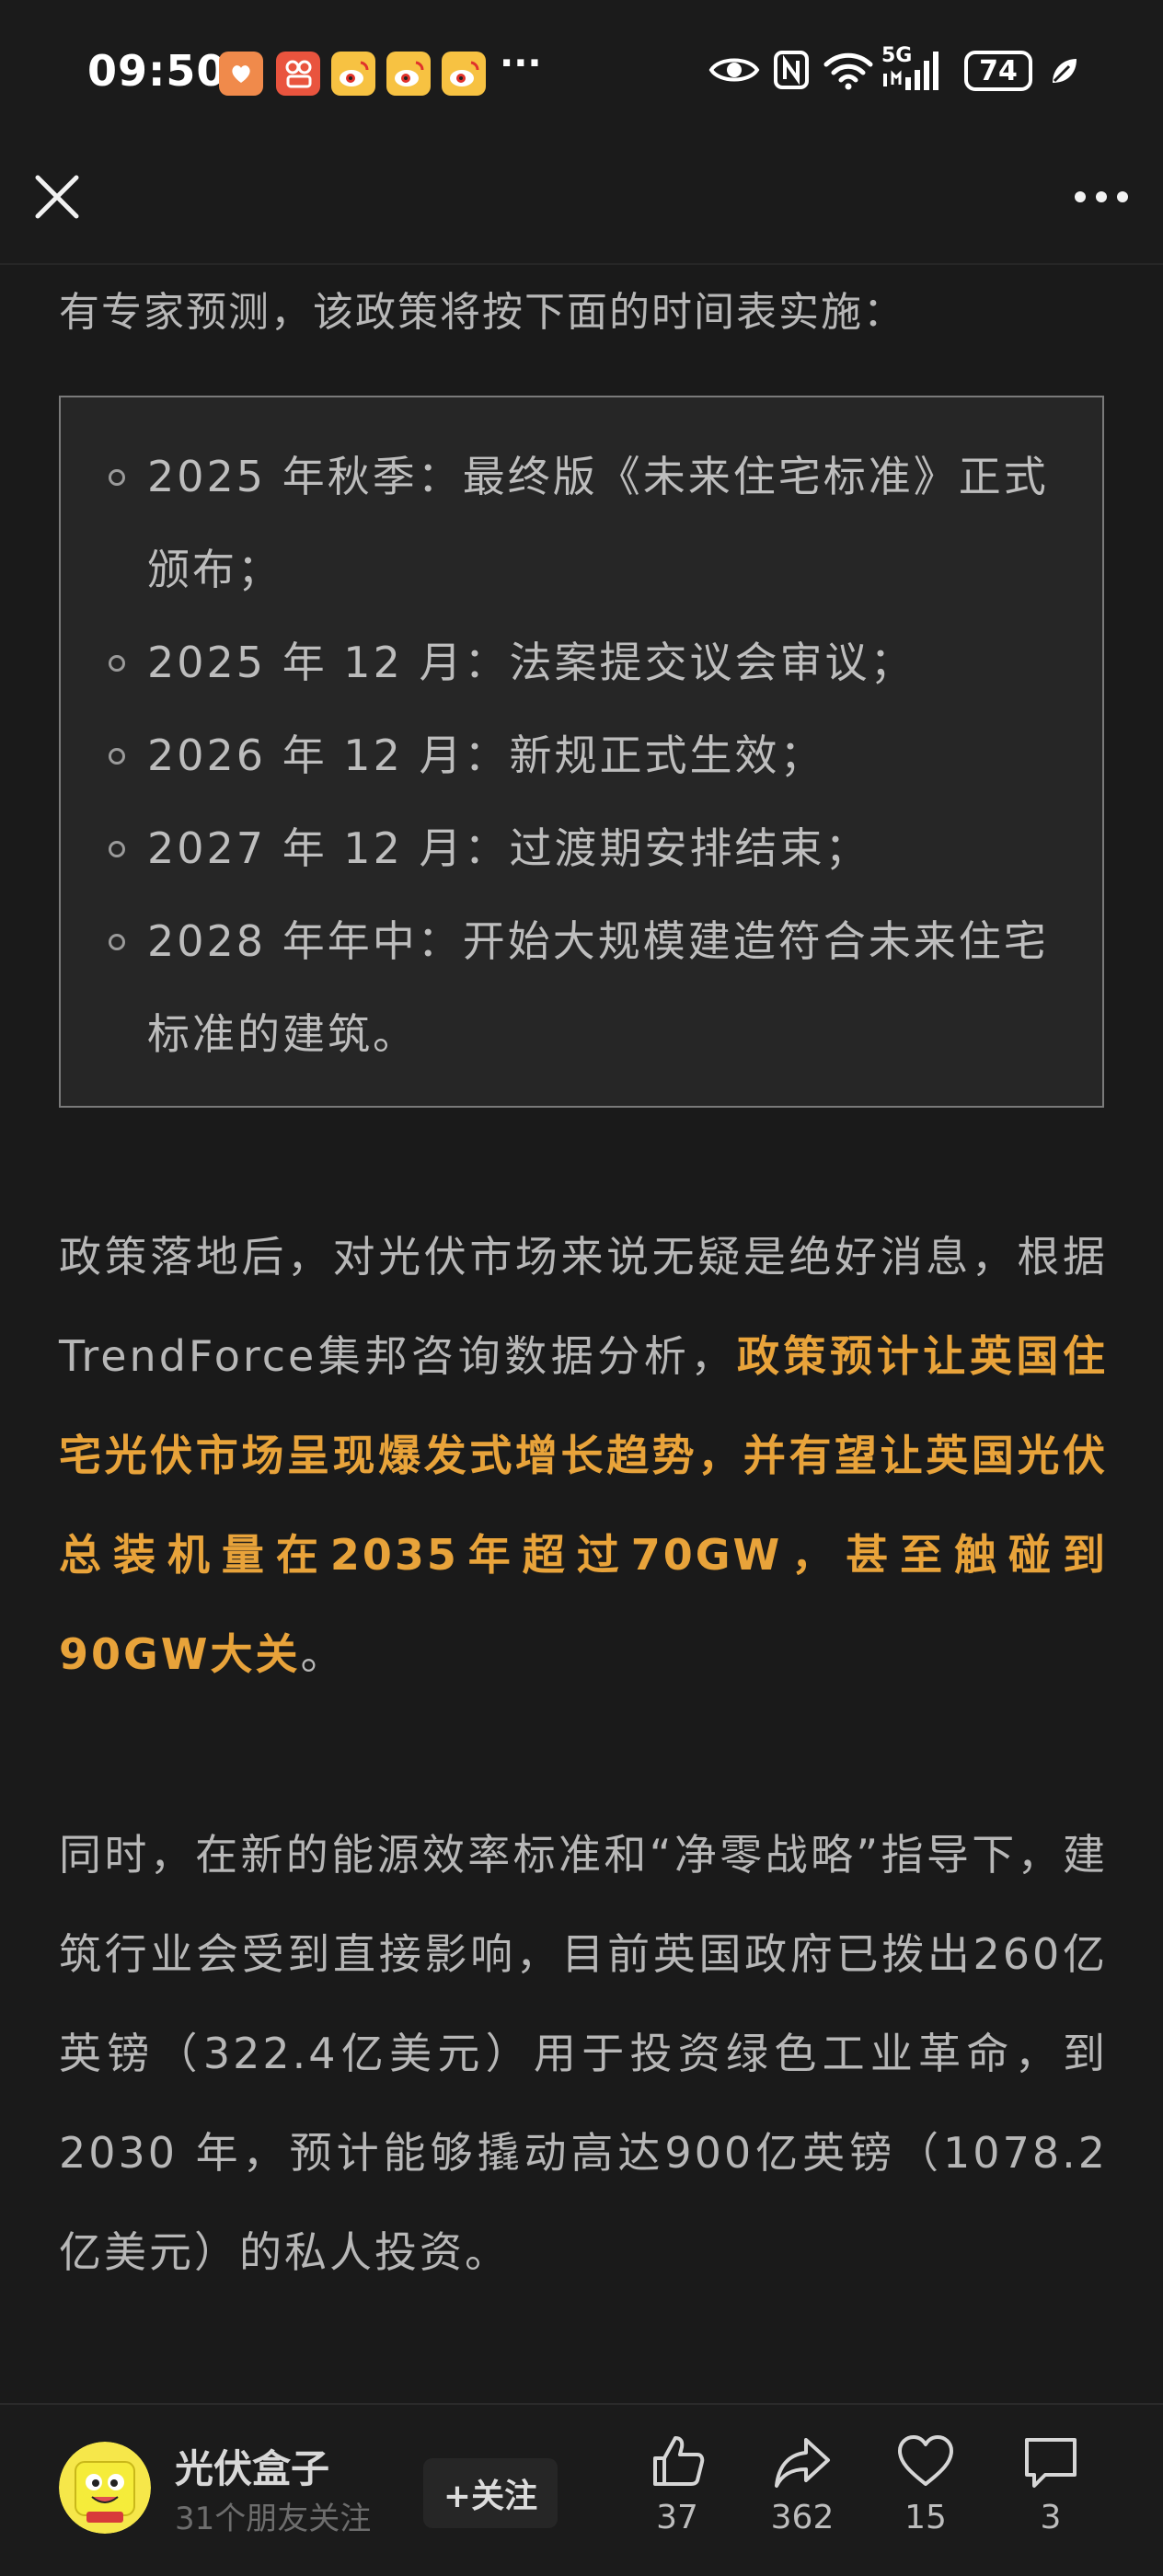 This screenshot has height=2576, width=1163. I want to click on close-icon, so click(57, 197).